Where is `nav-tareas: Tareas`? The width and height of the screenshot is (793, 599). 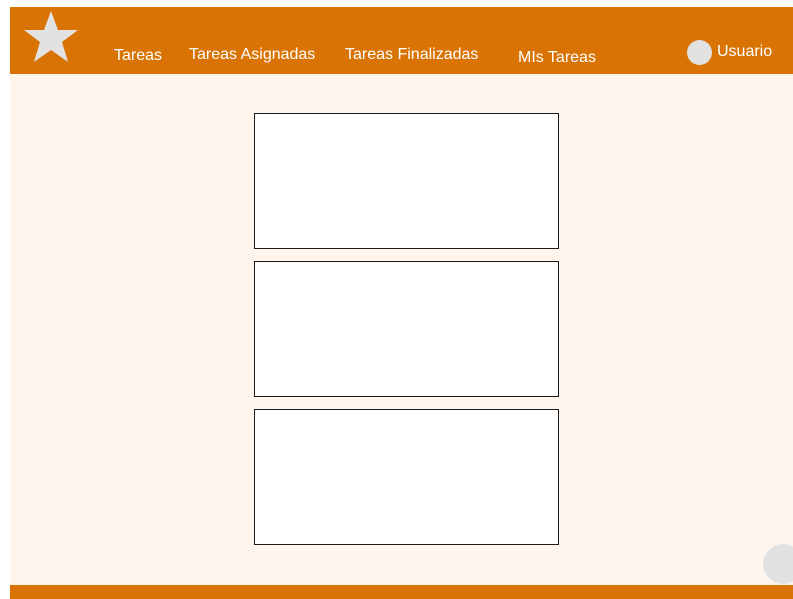
nav-tareas: Tareas is located at coordinates (138, 56).